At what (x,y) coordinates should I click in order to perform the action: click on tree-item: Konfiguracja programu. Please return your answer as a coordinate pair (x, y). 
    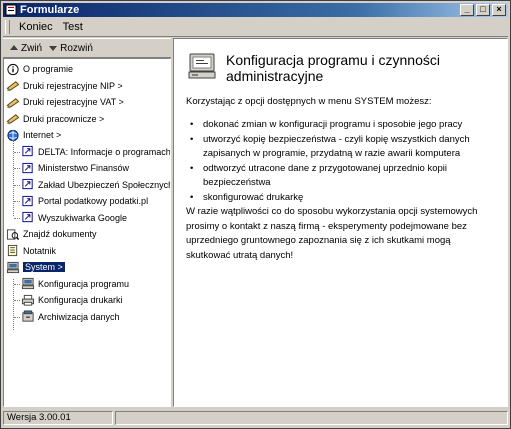
    Looking at the image, I should click on (75, 284).